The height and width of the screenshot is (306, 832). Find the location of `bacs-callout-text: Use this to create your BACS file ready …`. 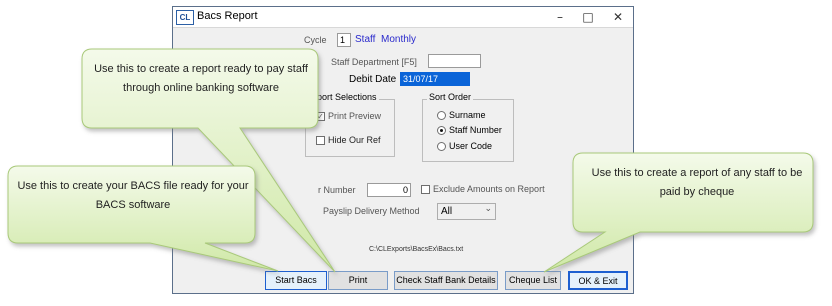

bacs-callout-text: Use this to create your BACS file ready … is located at coordinates (133, 195).